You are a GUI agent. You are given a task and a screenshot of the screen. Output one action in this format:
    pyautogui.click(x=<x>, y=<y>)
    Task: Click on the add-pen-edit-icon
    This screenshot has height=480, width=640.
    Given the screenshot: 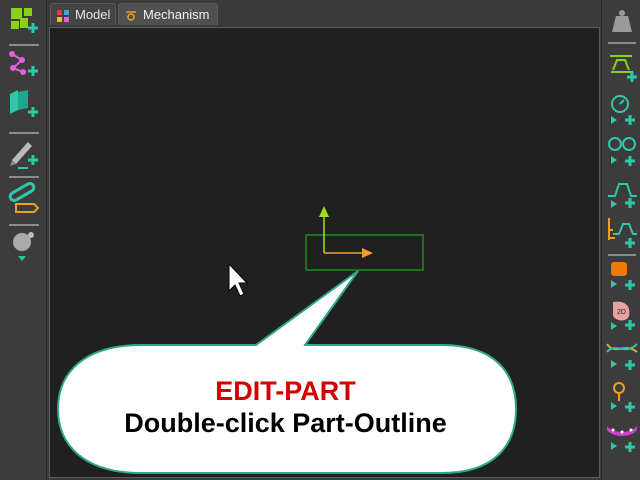 What is the action you would take?
    pyautogui.click(x=23, y=152)
    